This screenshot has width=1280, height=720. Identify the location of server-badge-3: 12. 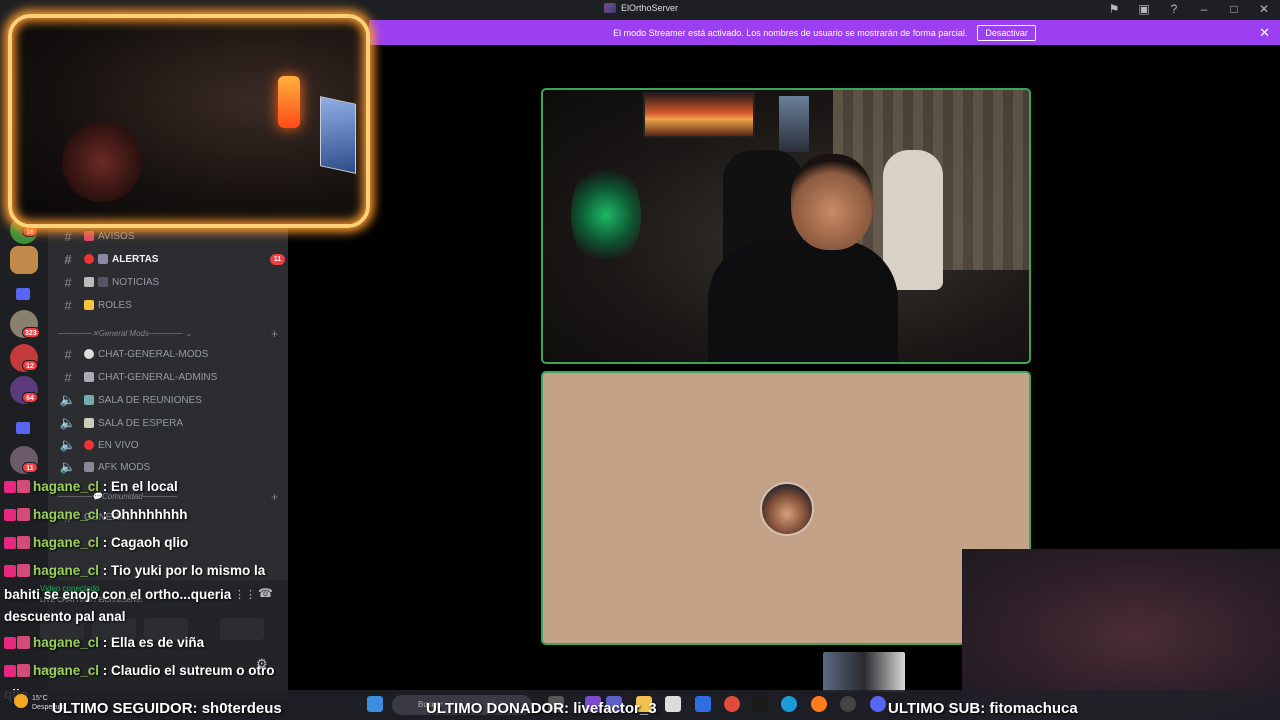
(30, 365).